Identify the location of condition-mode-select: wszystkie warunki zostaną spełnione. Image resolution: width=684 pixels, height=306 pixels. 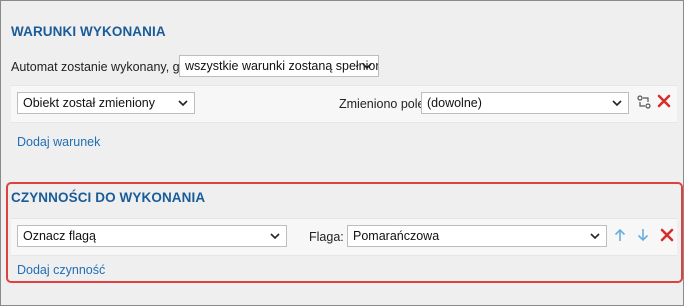
(279, 66).